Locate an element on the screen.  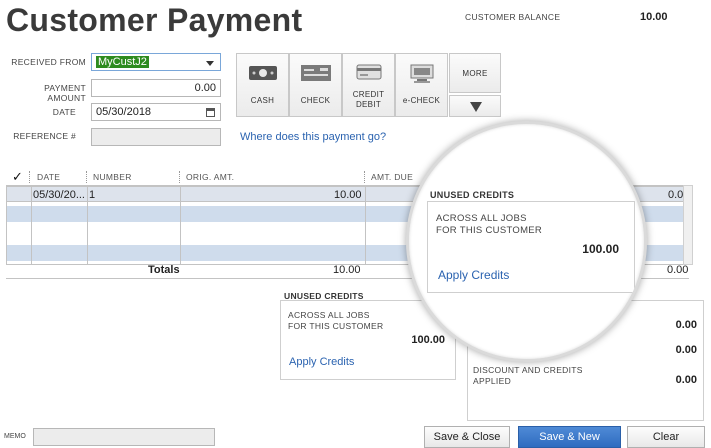
more-dropdown-button is located at coordinates (475, 106).